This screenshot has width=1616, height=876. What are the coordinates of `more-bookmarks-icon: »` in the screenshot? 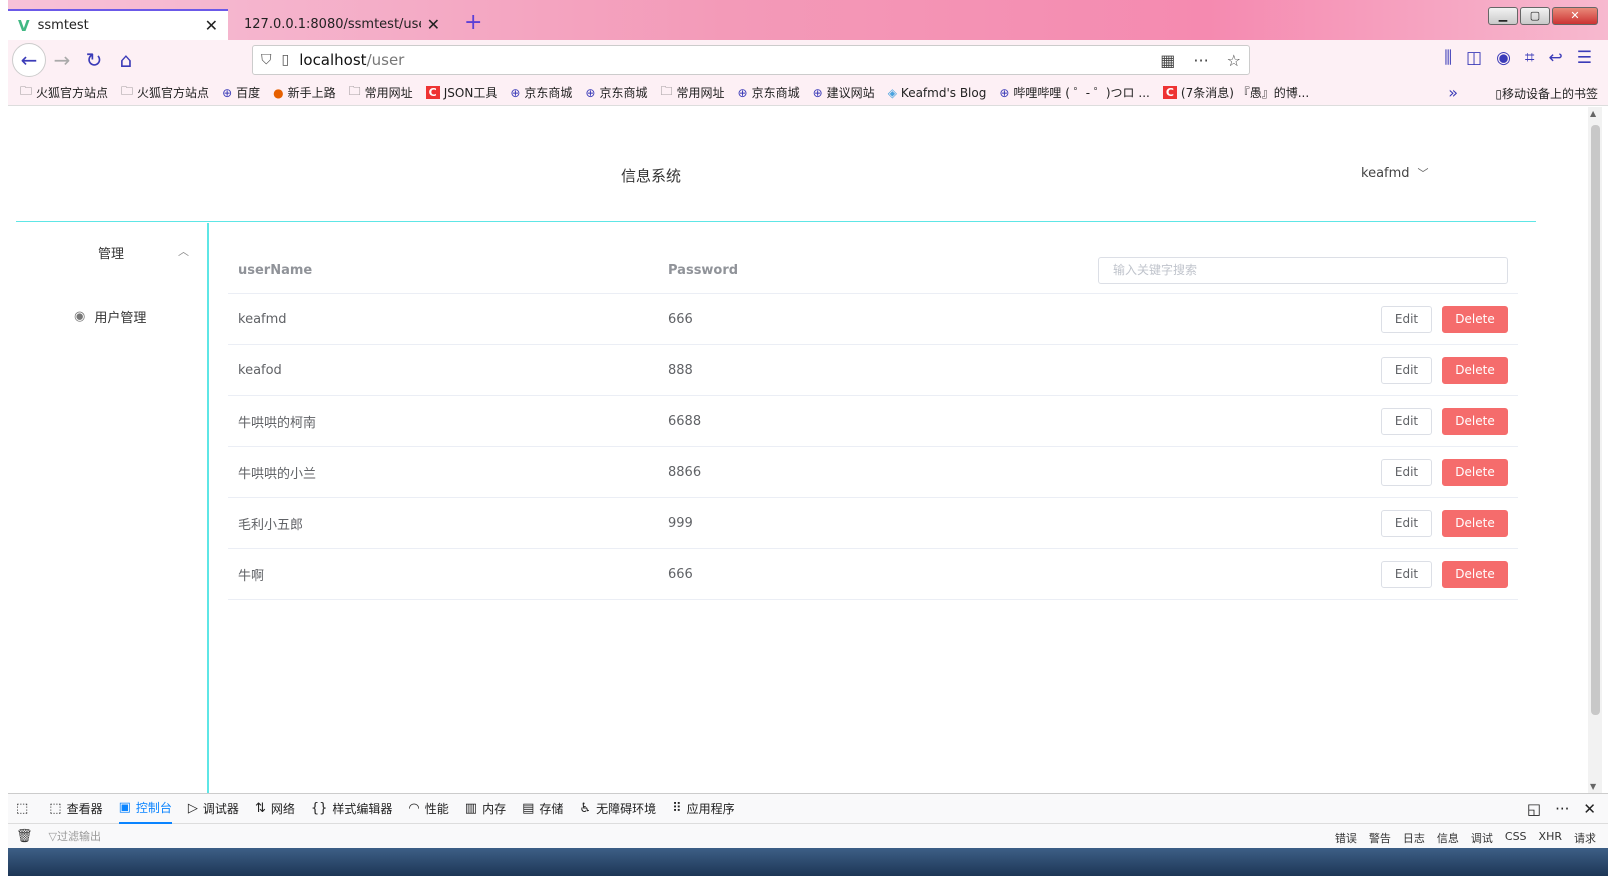 It's located at (1453, 92).